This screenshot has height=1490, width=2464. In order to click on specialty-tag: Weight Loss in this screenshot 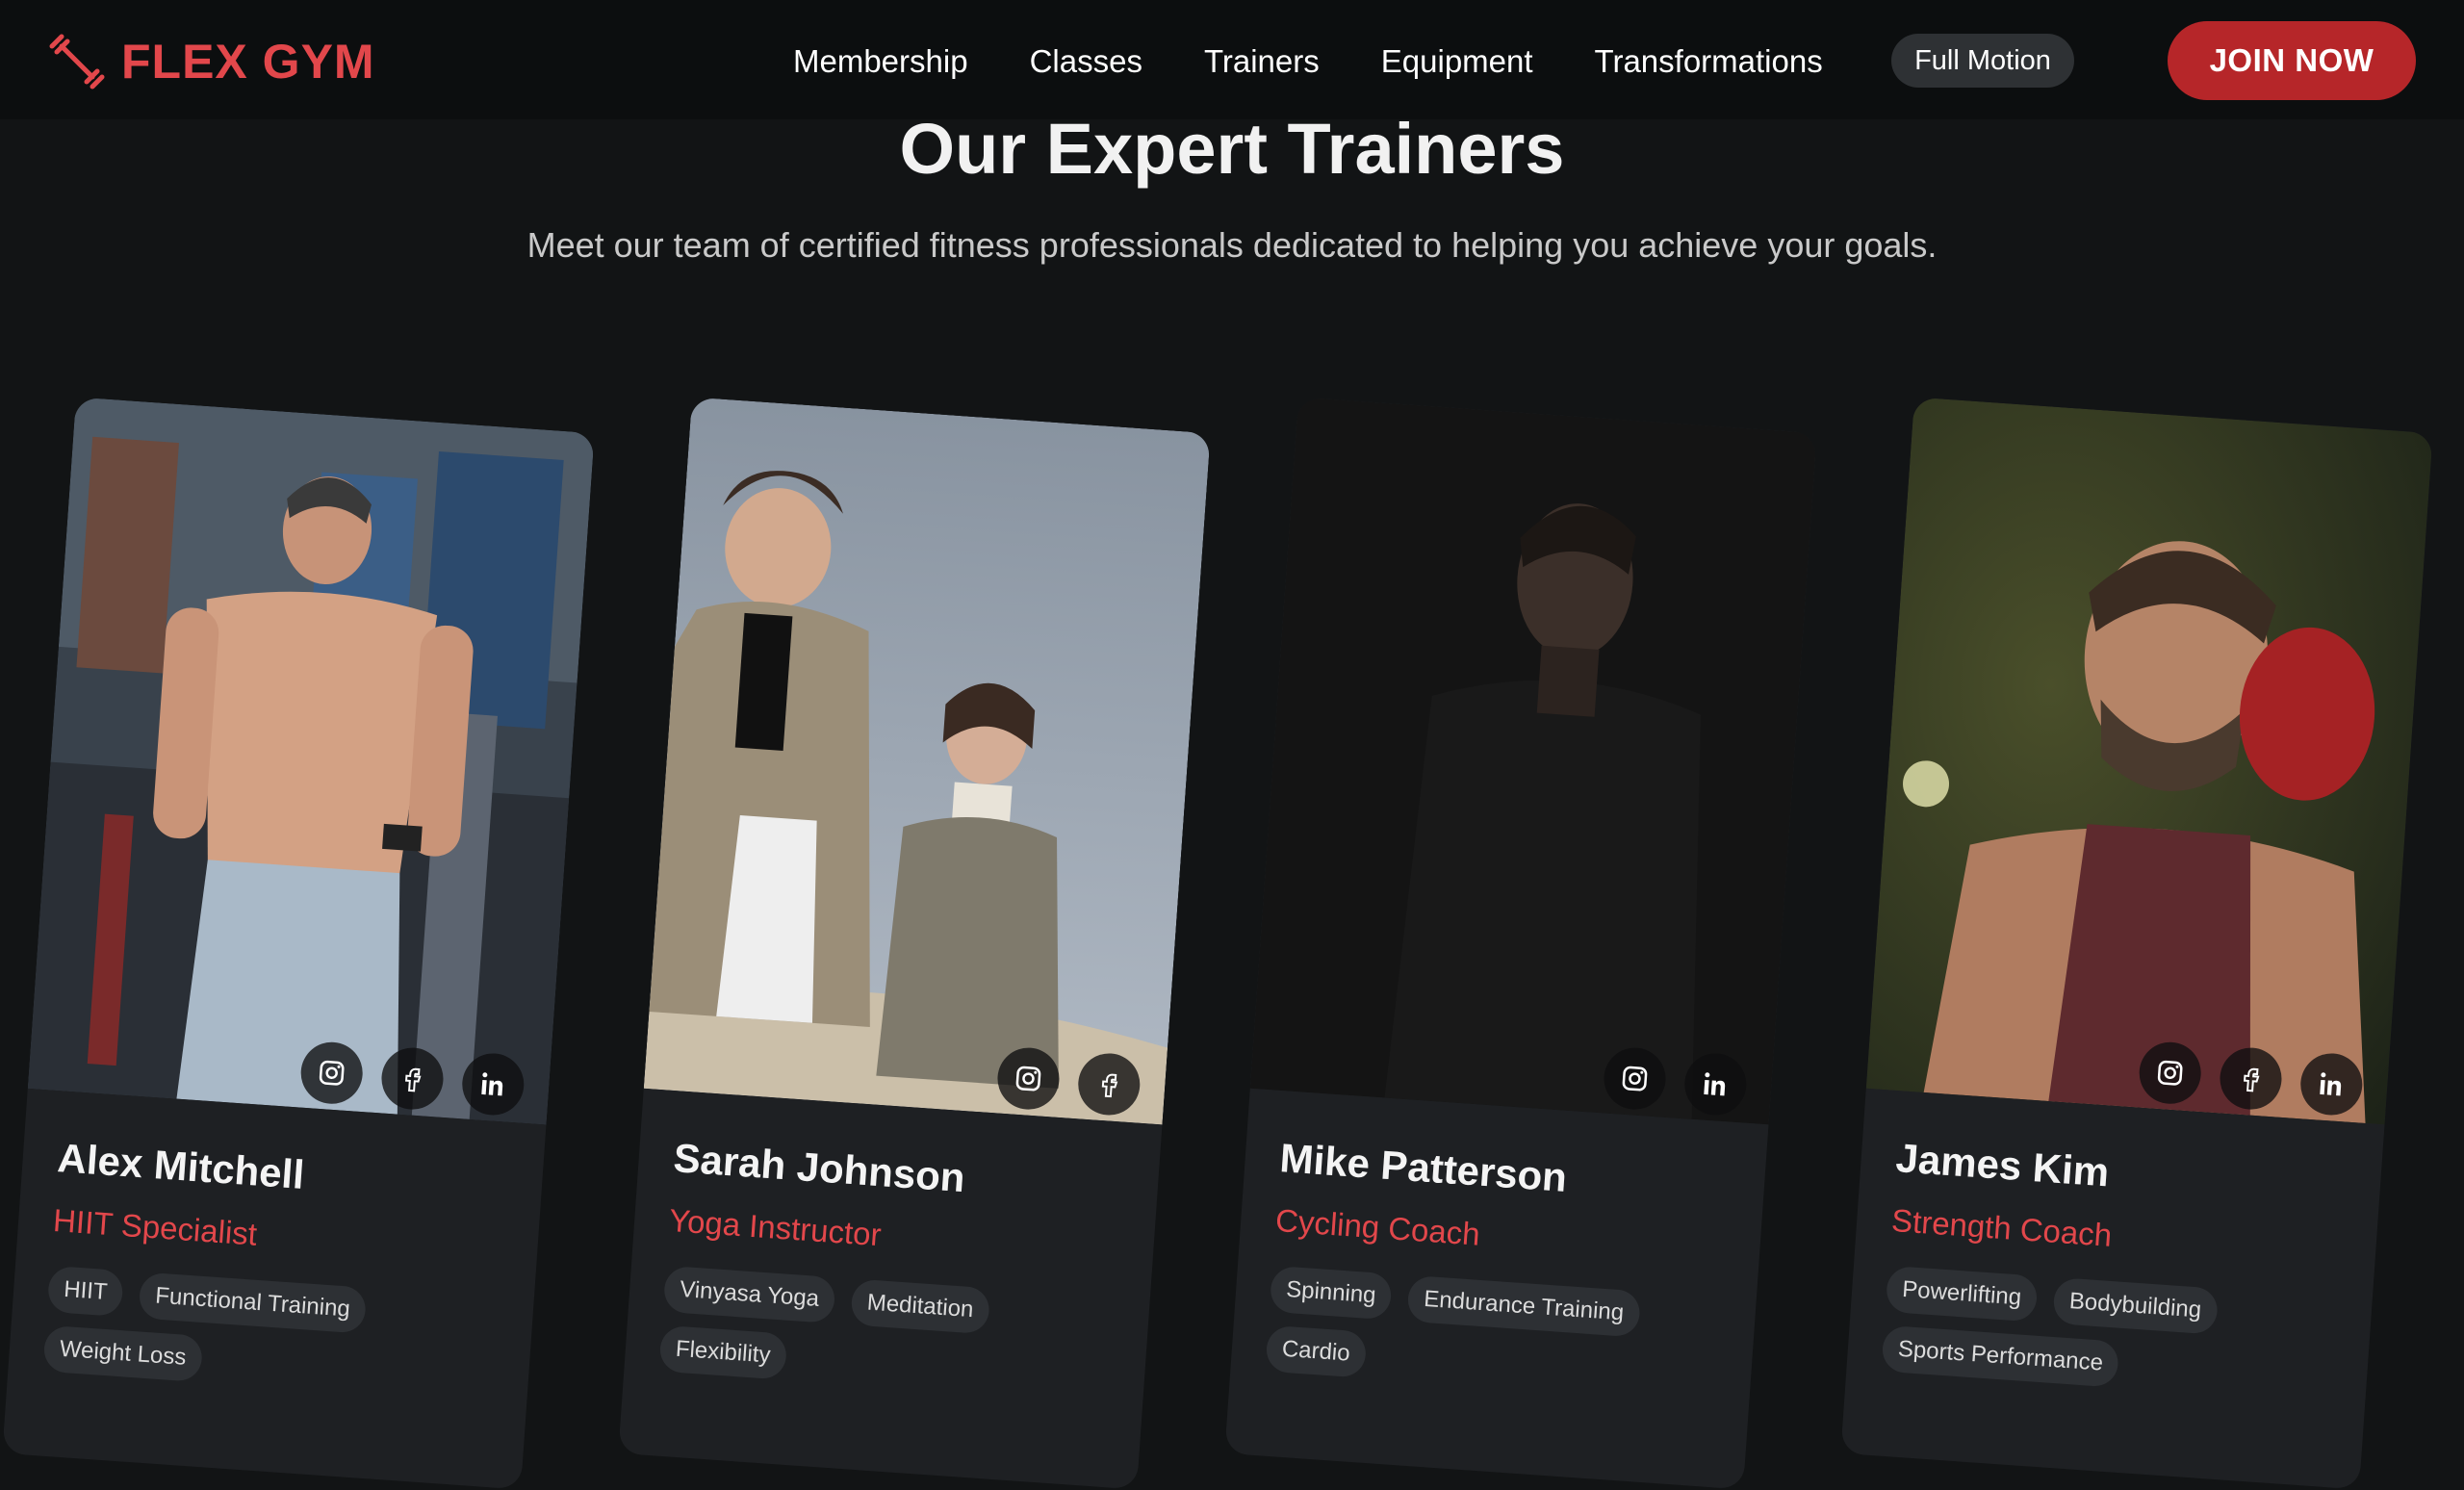, I will do `click(122, 1353)`.